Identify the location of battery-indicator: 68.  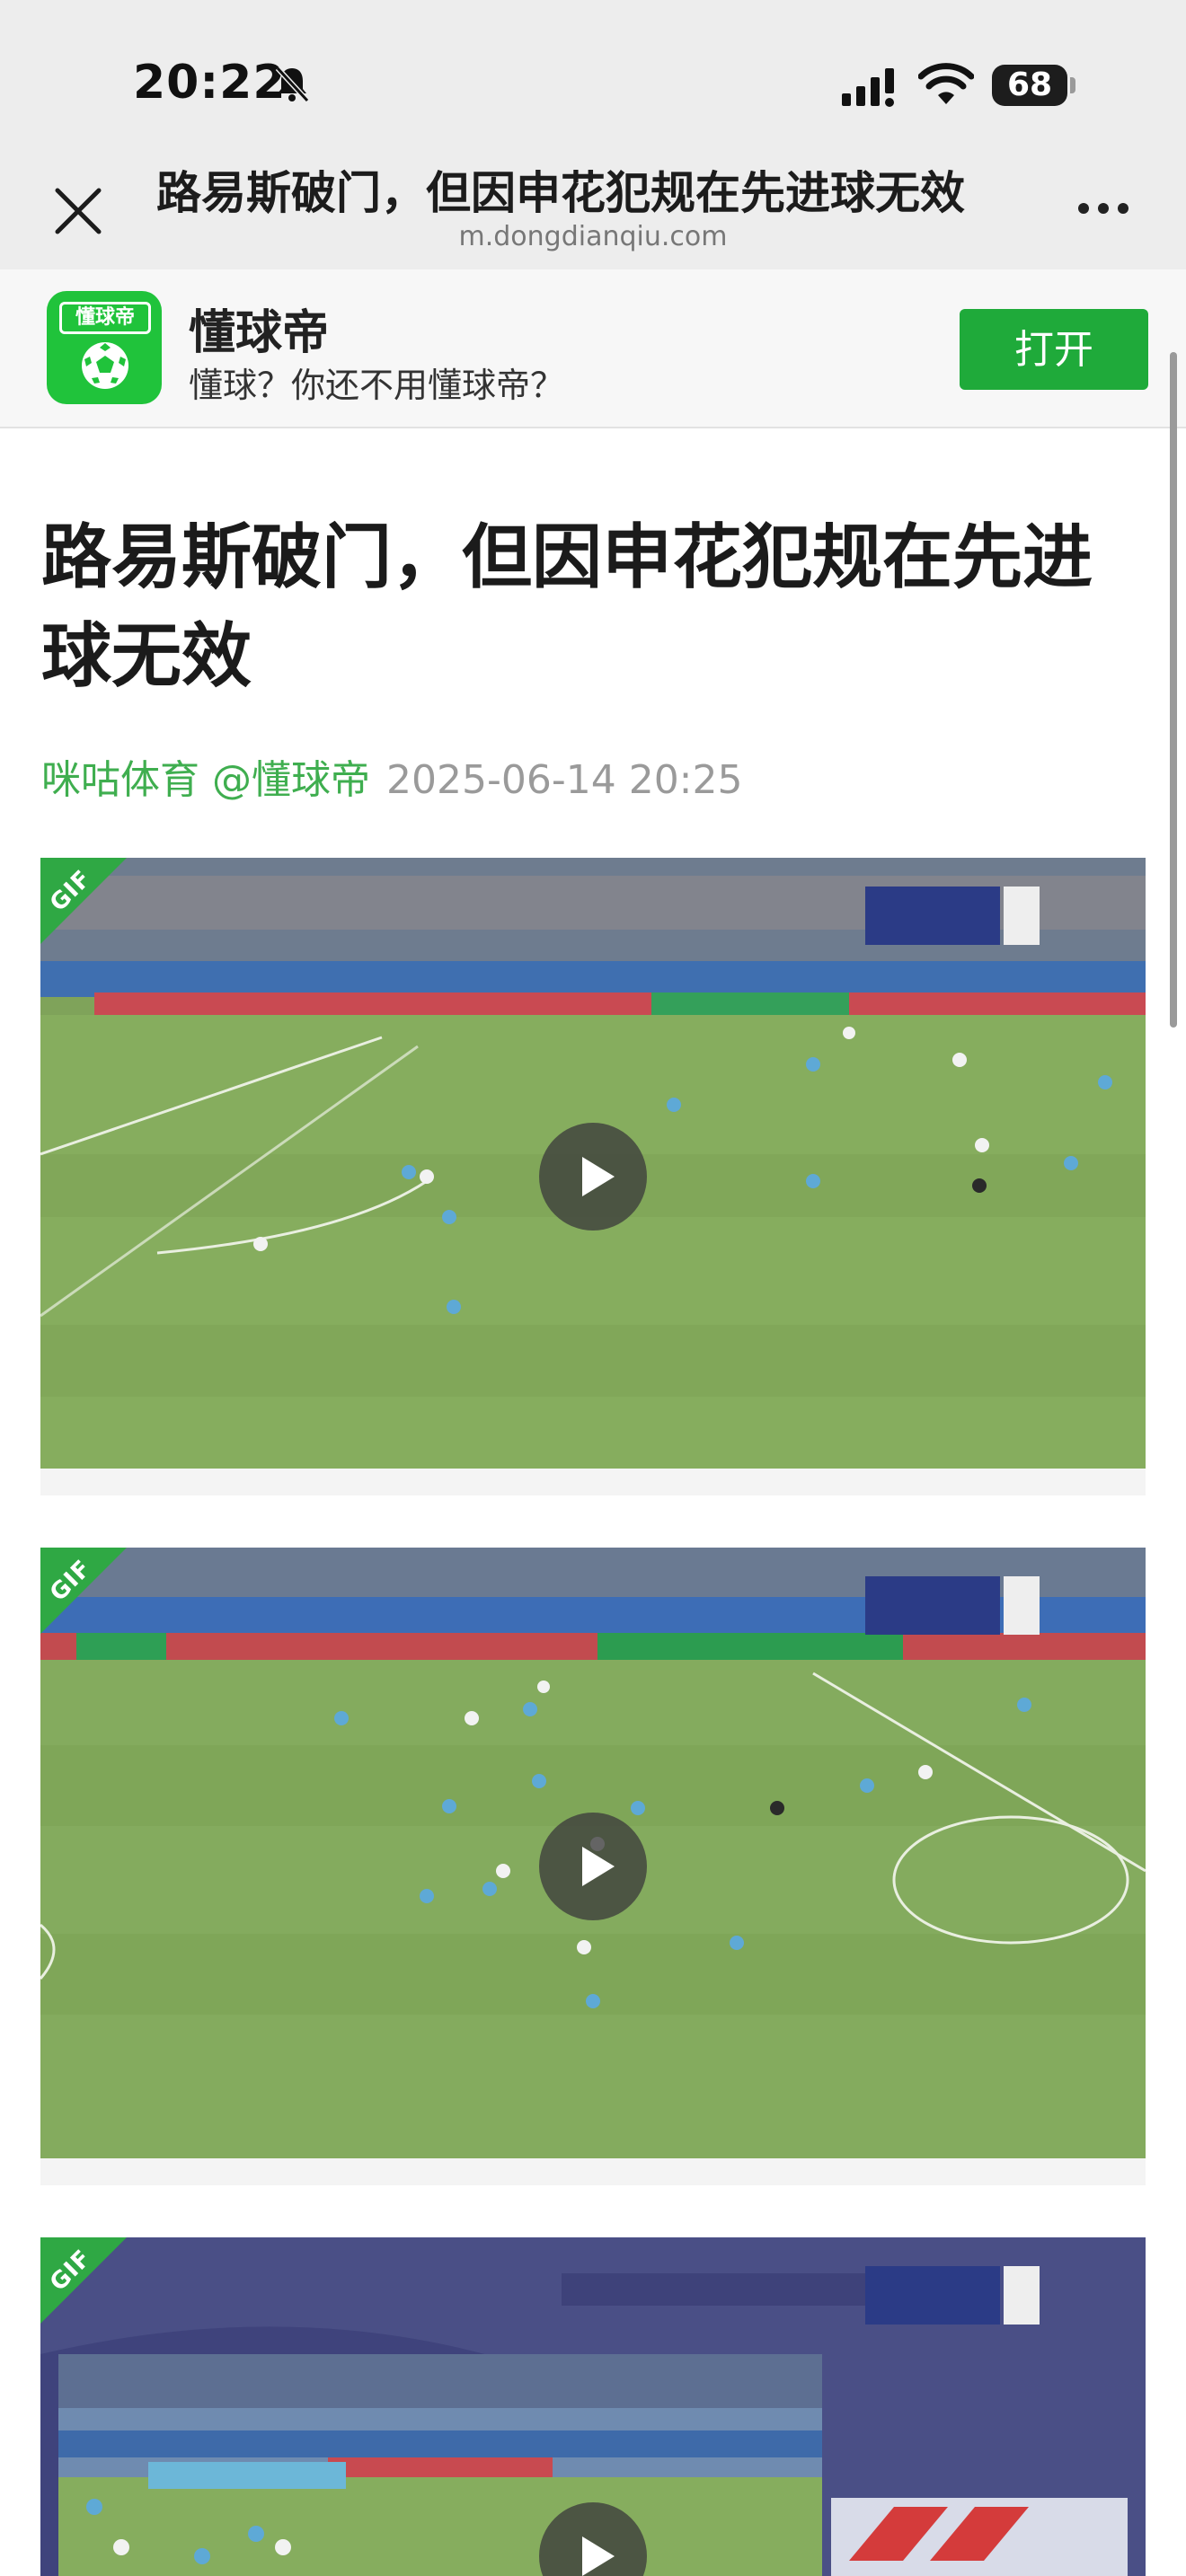
(1029, 85).